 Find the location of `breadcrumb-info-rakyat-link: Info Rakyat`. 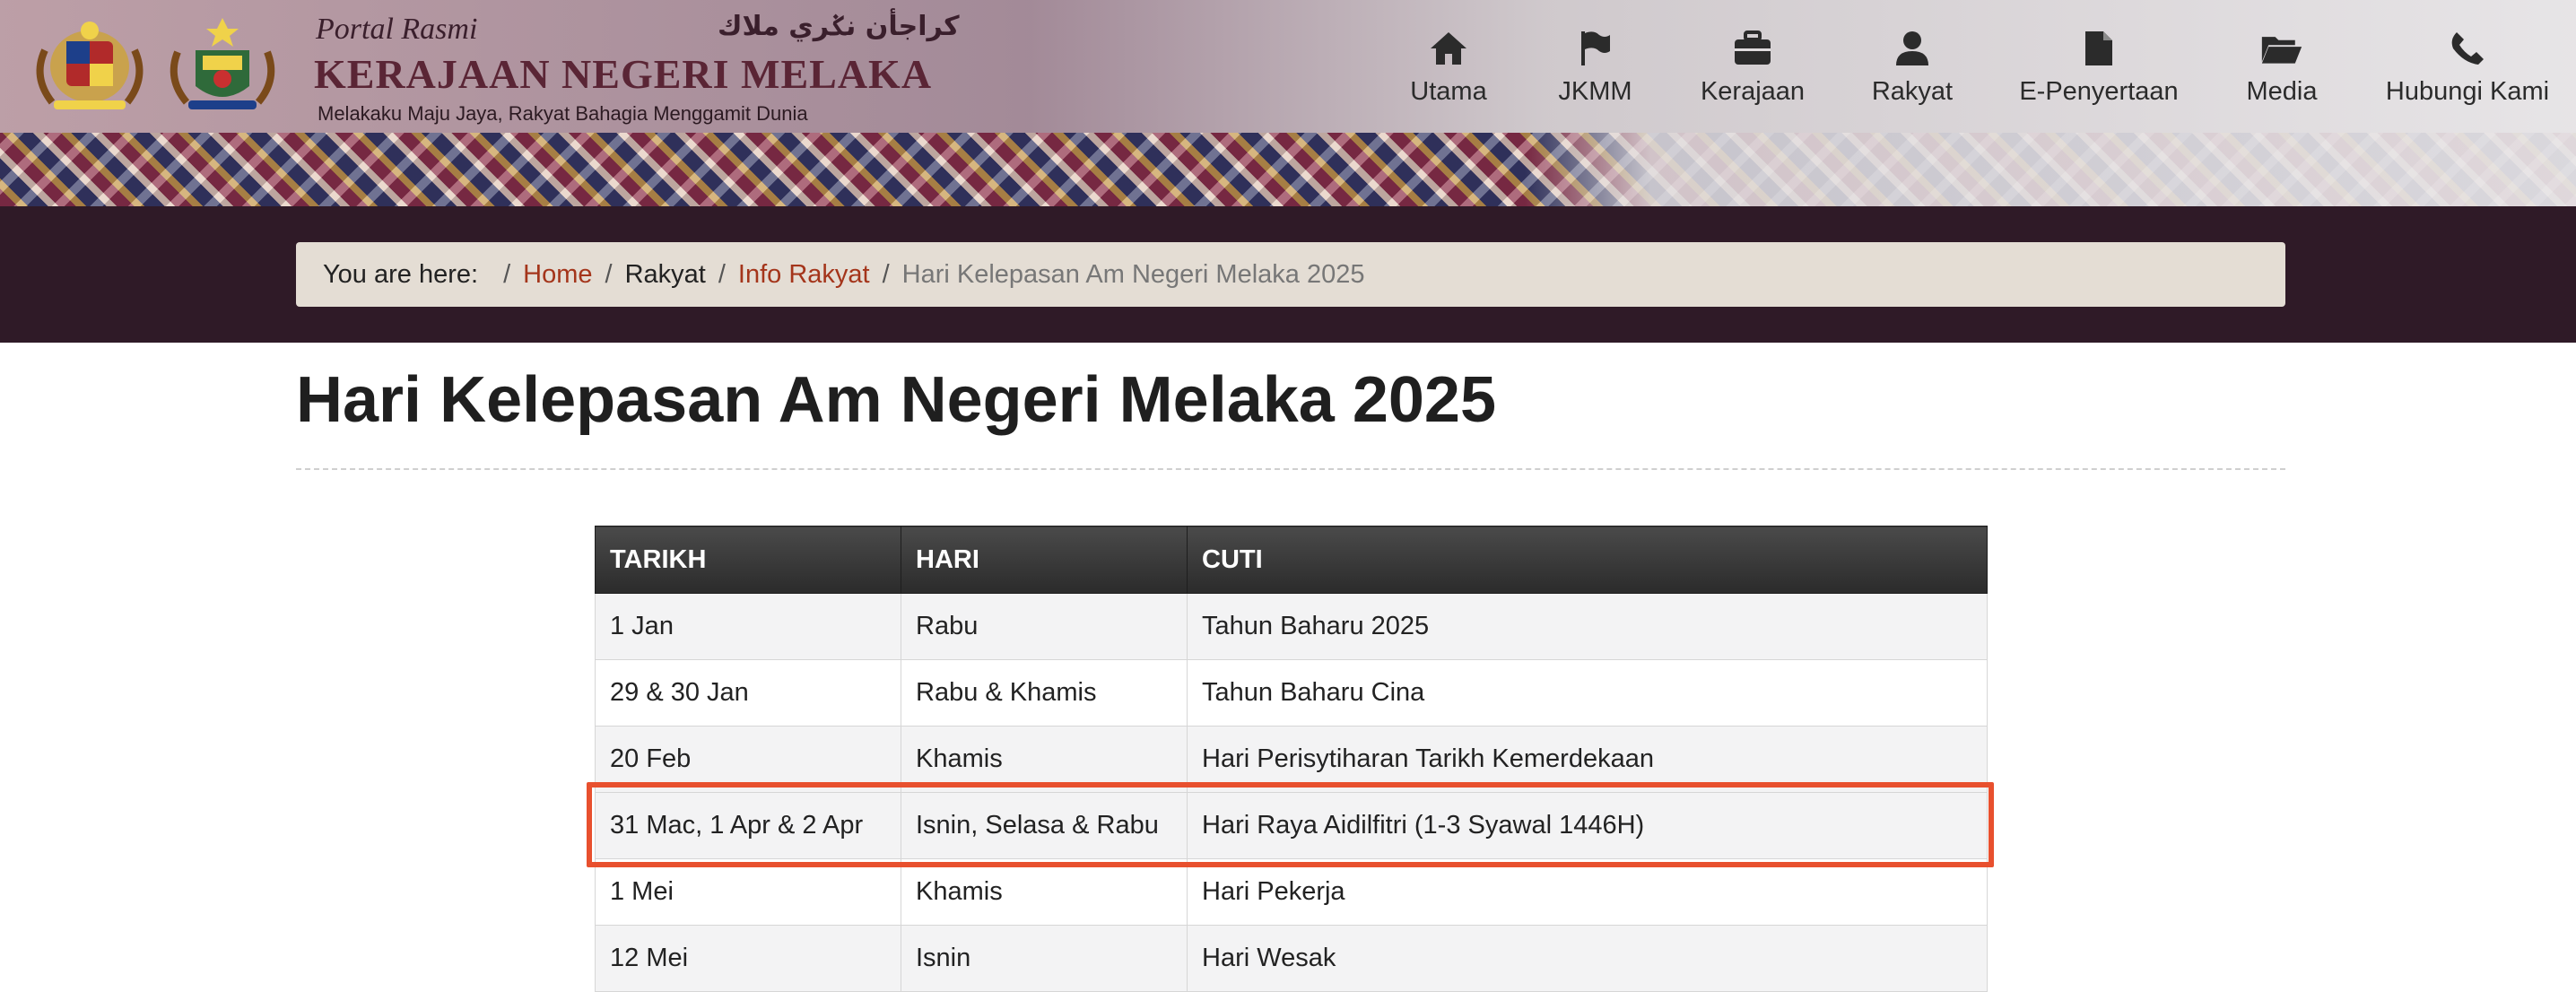

breadcrumb-info-rakyat-link: Info Rakyat is located at coordinates (804, 275).